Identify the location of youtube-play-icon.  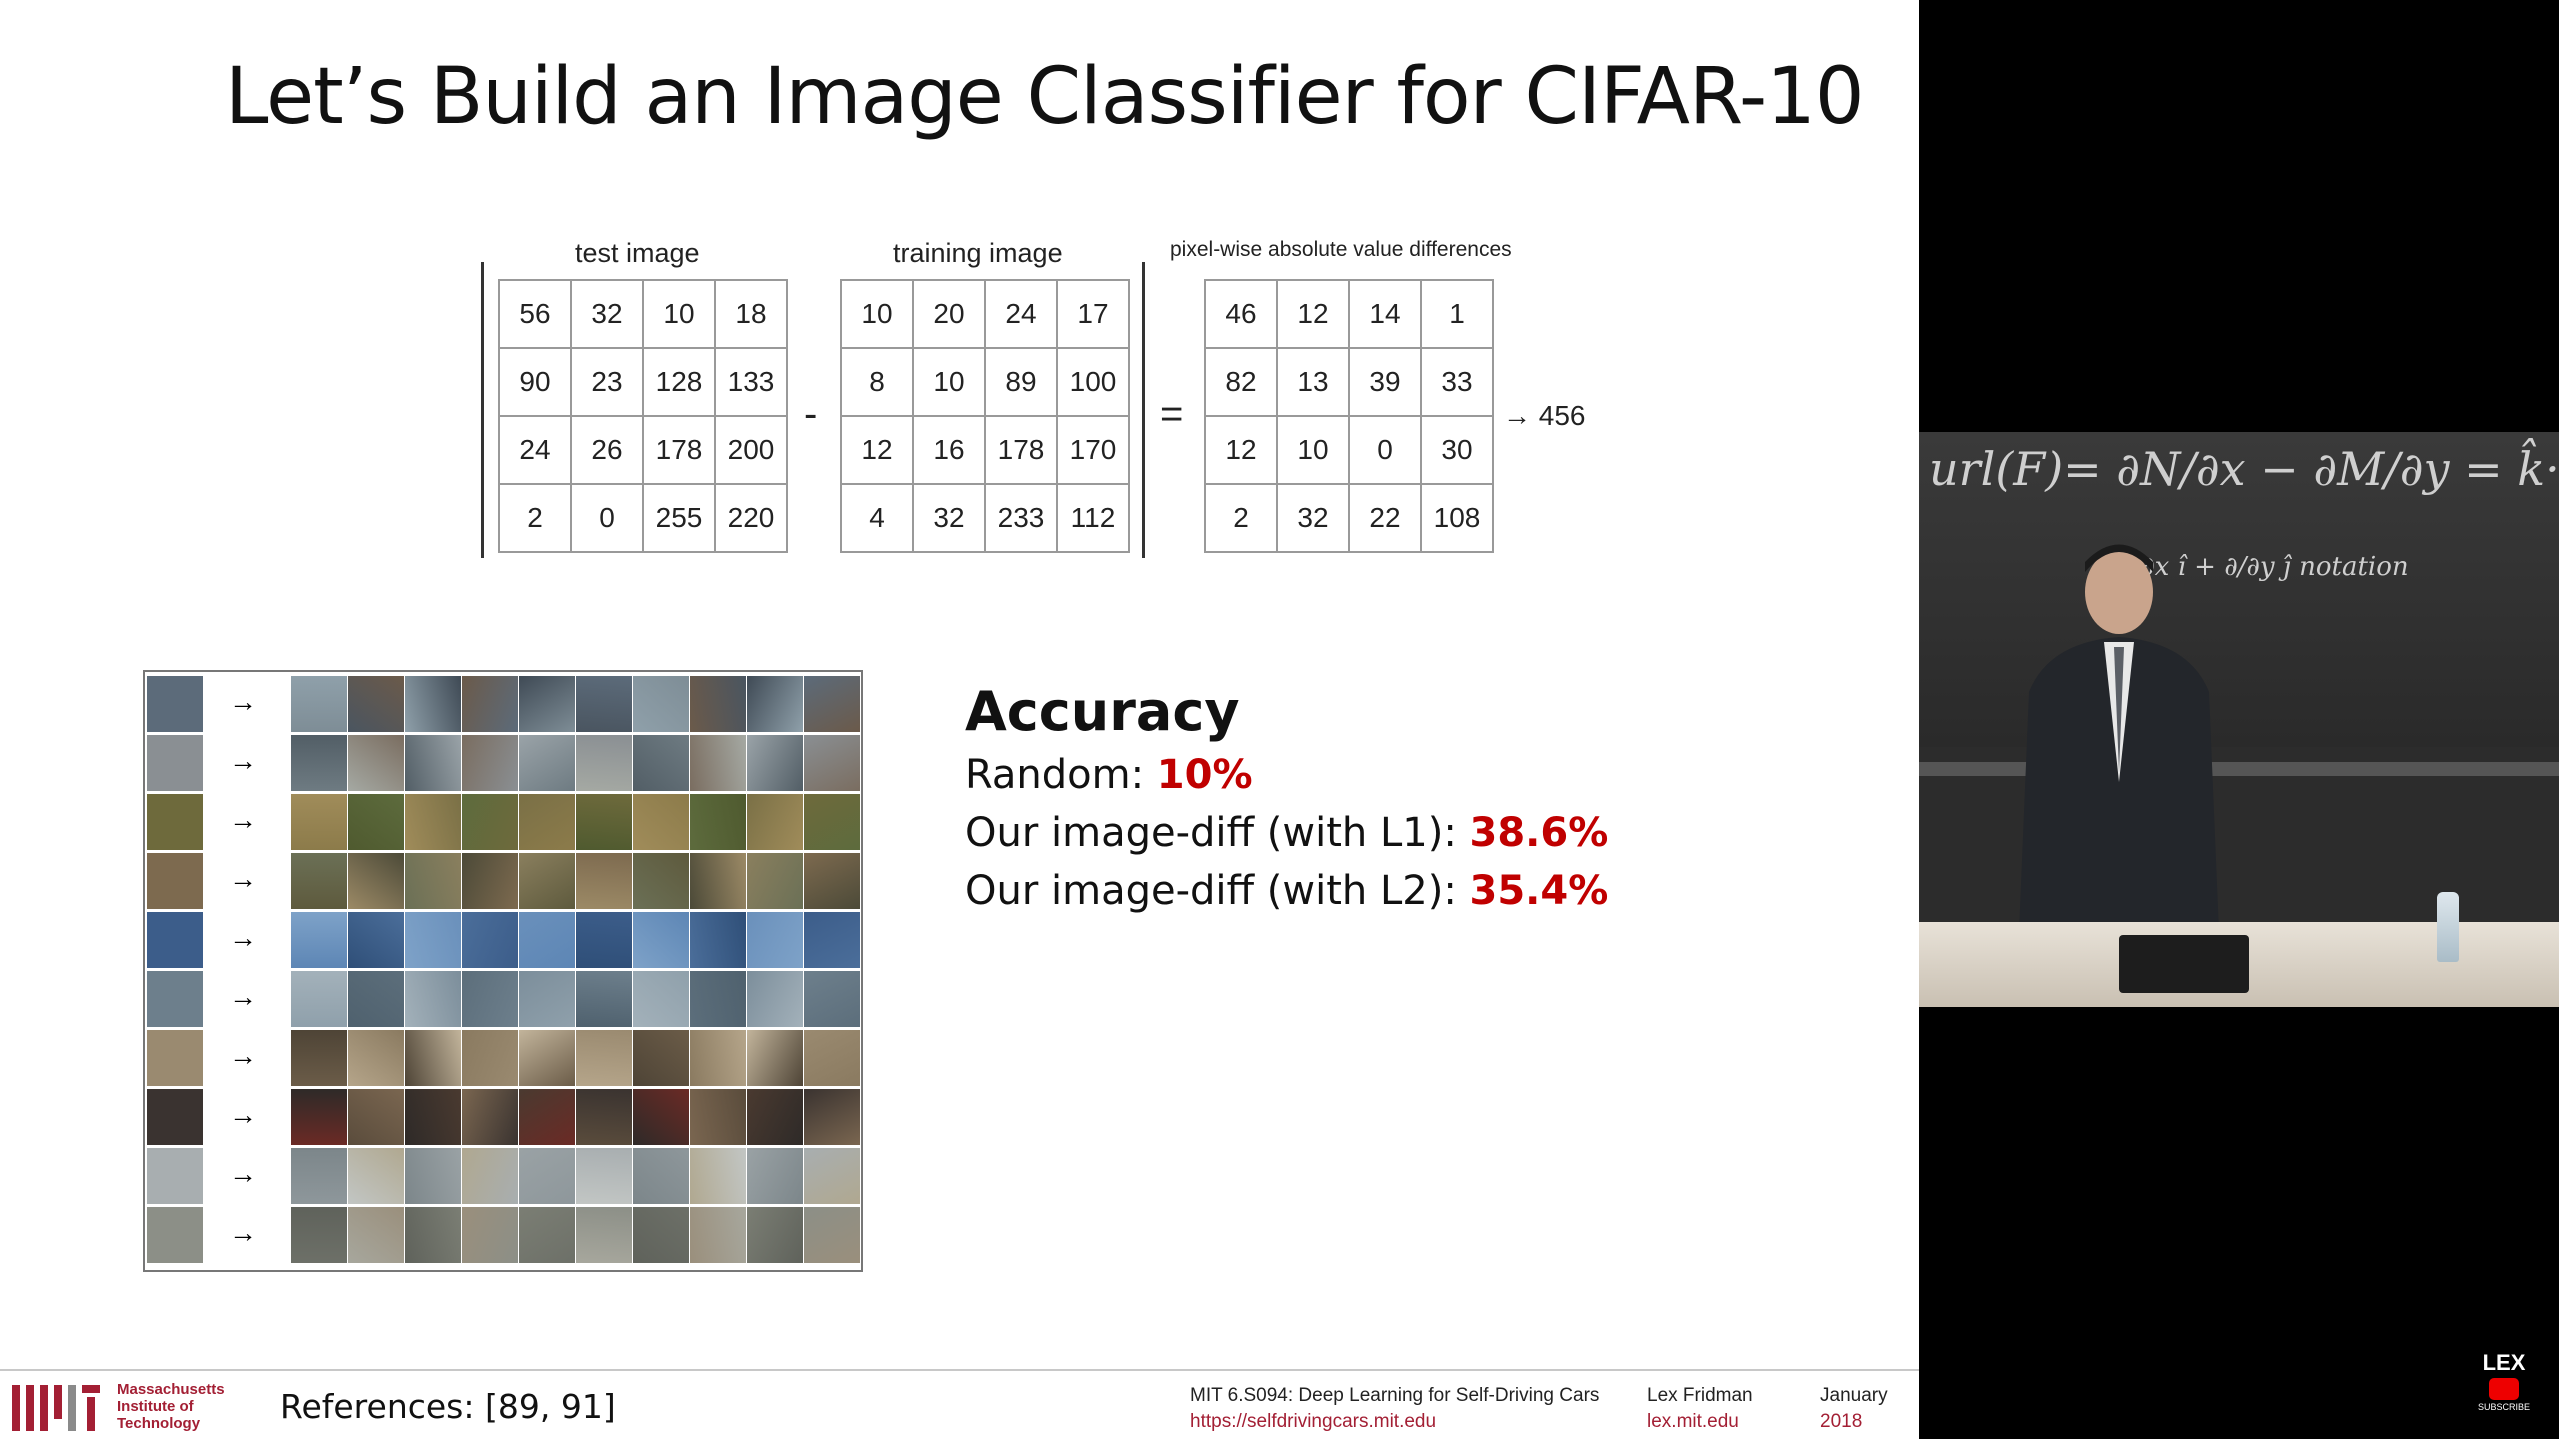
(2504, 1389).